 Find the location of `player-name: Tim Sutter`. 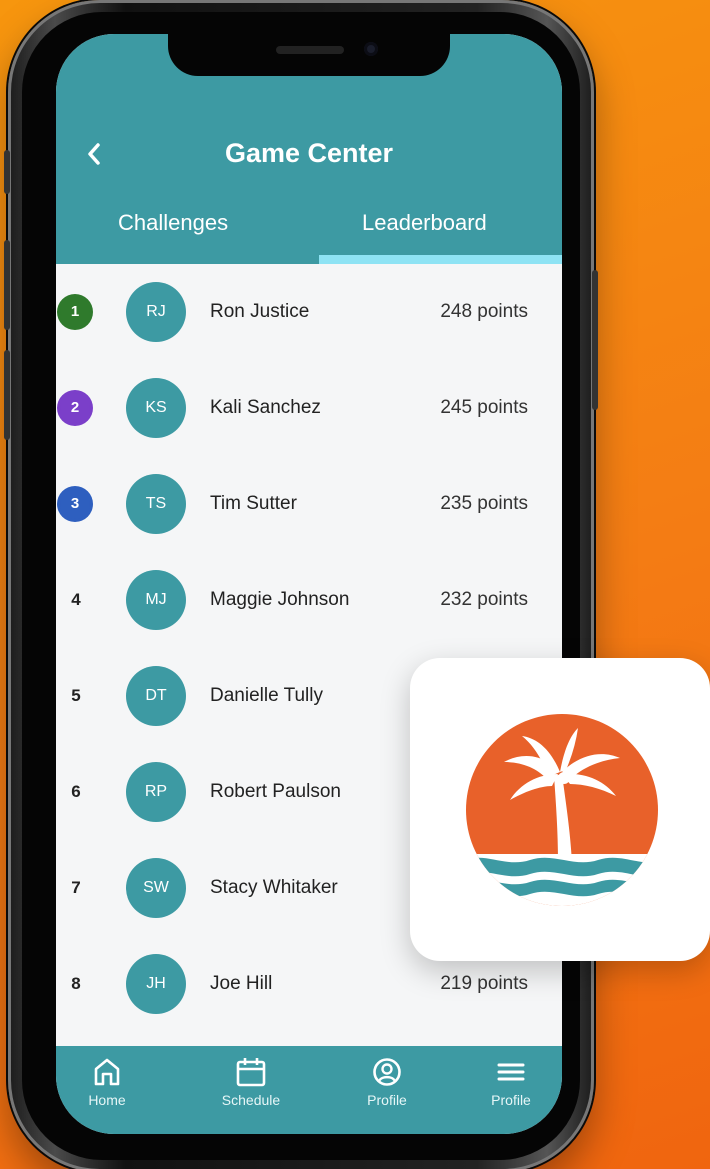

player-name: Tim Sutter is located at coordinates (253, 503).